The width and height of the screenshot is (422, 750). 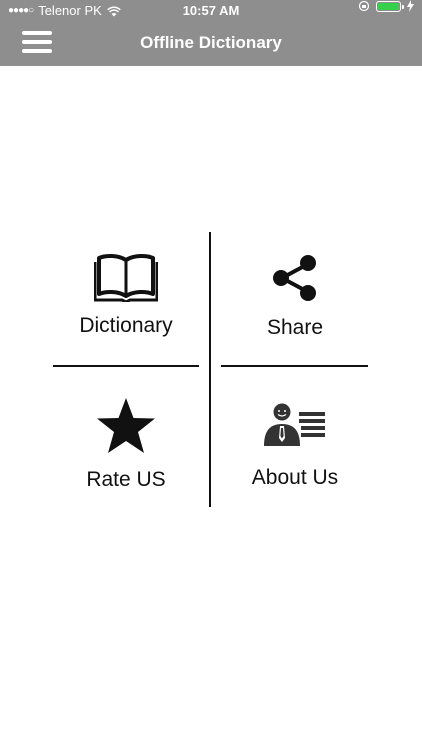 What do you see at coordinates (295, 477) in the screenshot?
I see `about-us-label: About Us` at bounding box center [295, 477].